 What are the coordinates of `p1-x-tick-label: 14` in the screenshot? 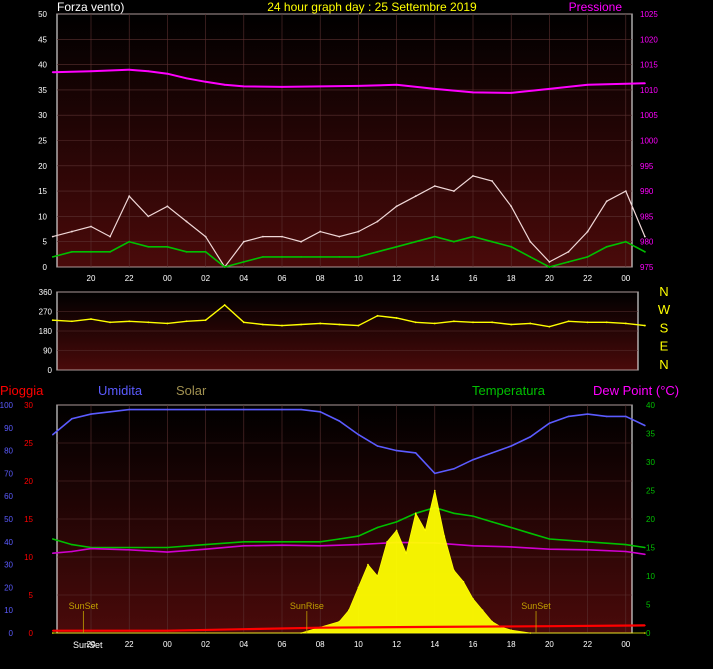 It's located at (434, 278).